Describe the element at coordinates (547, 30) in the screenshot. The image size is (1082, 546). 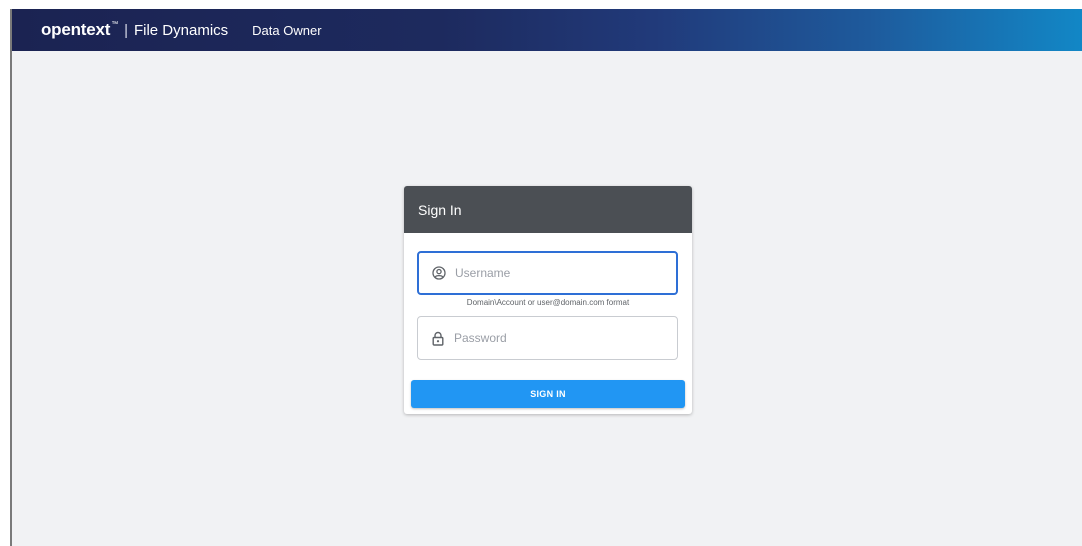
I see `top-bar: opentext™ | File Dynamics Data Owner` at that location.